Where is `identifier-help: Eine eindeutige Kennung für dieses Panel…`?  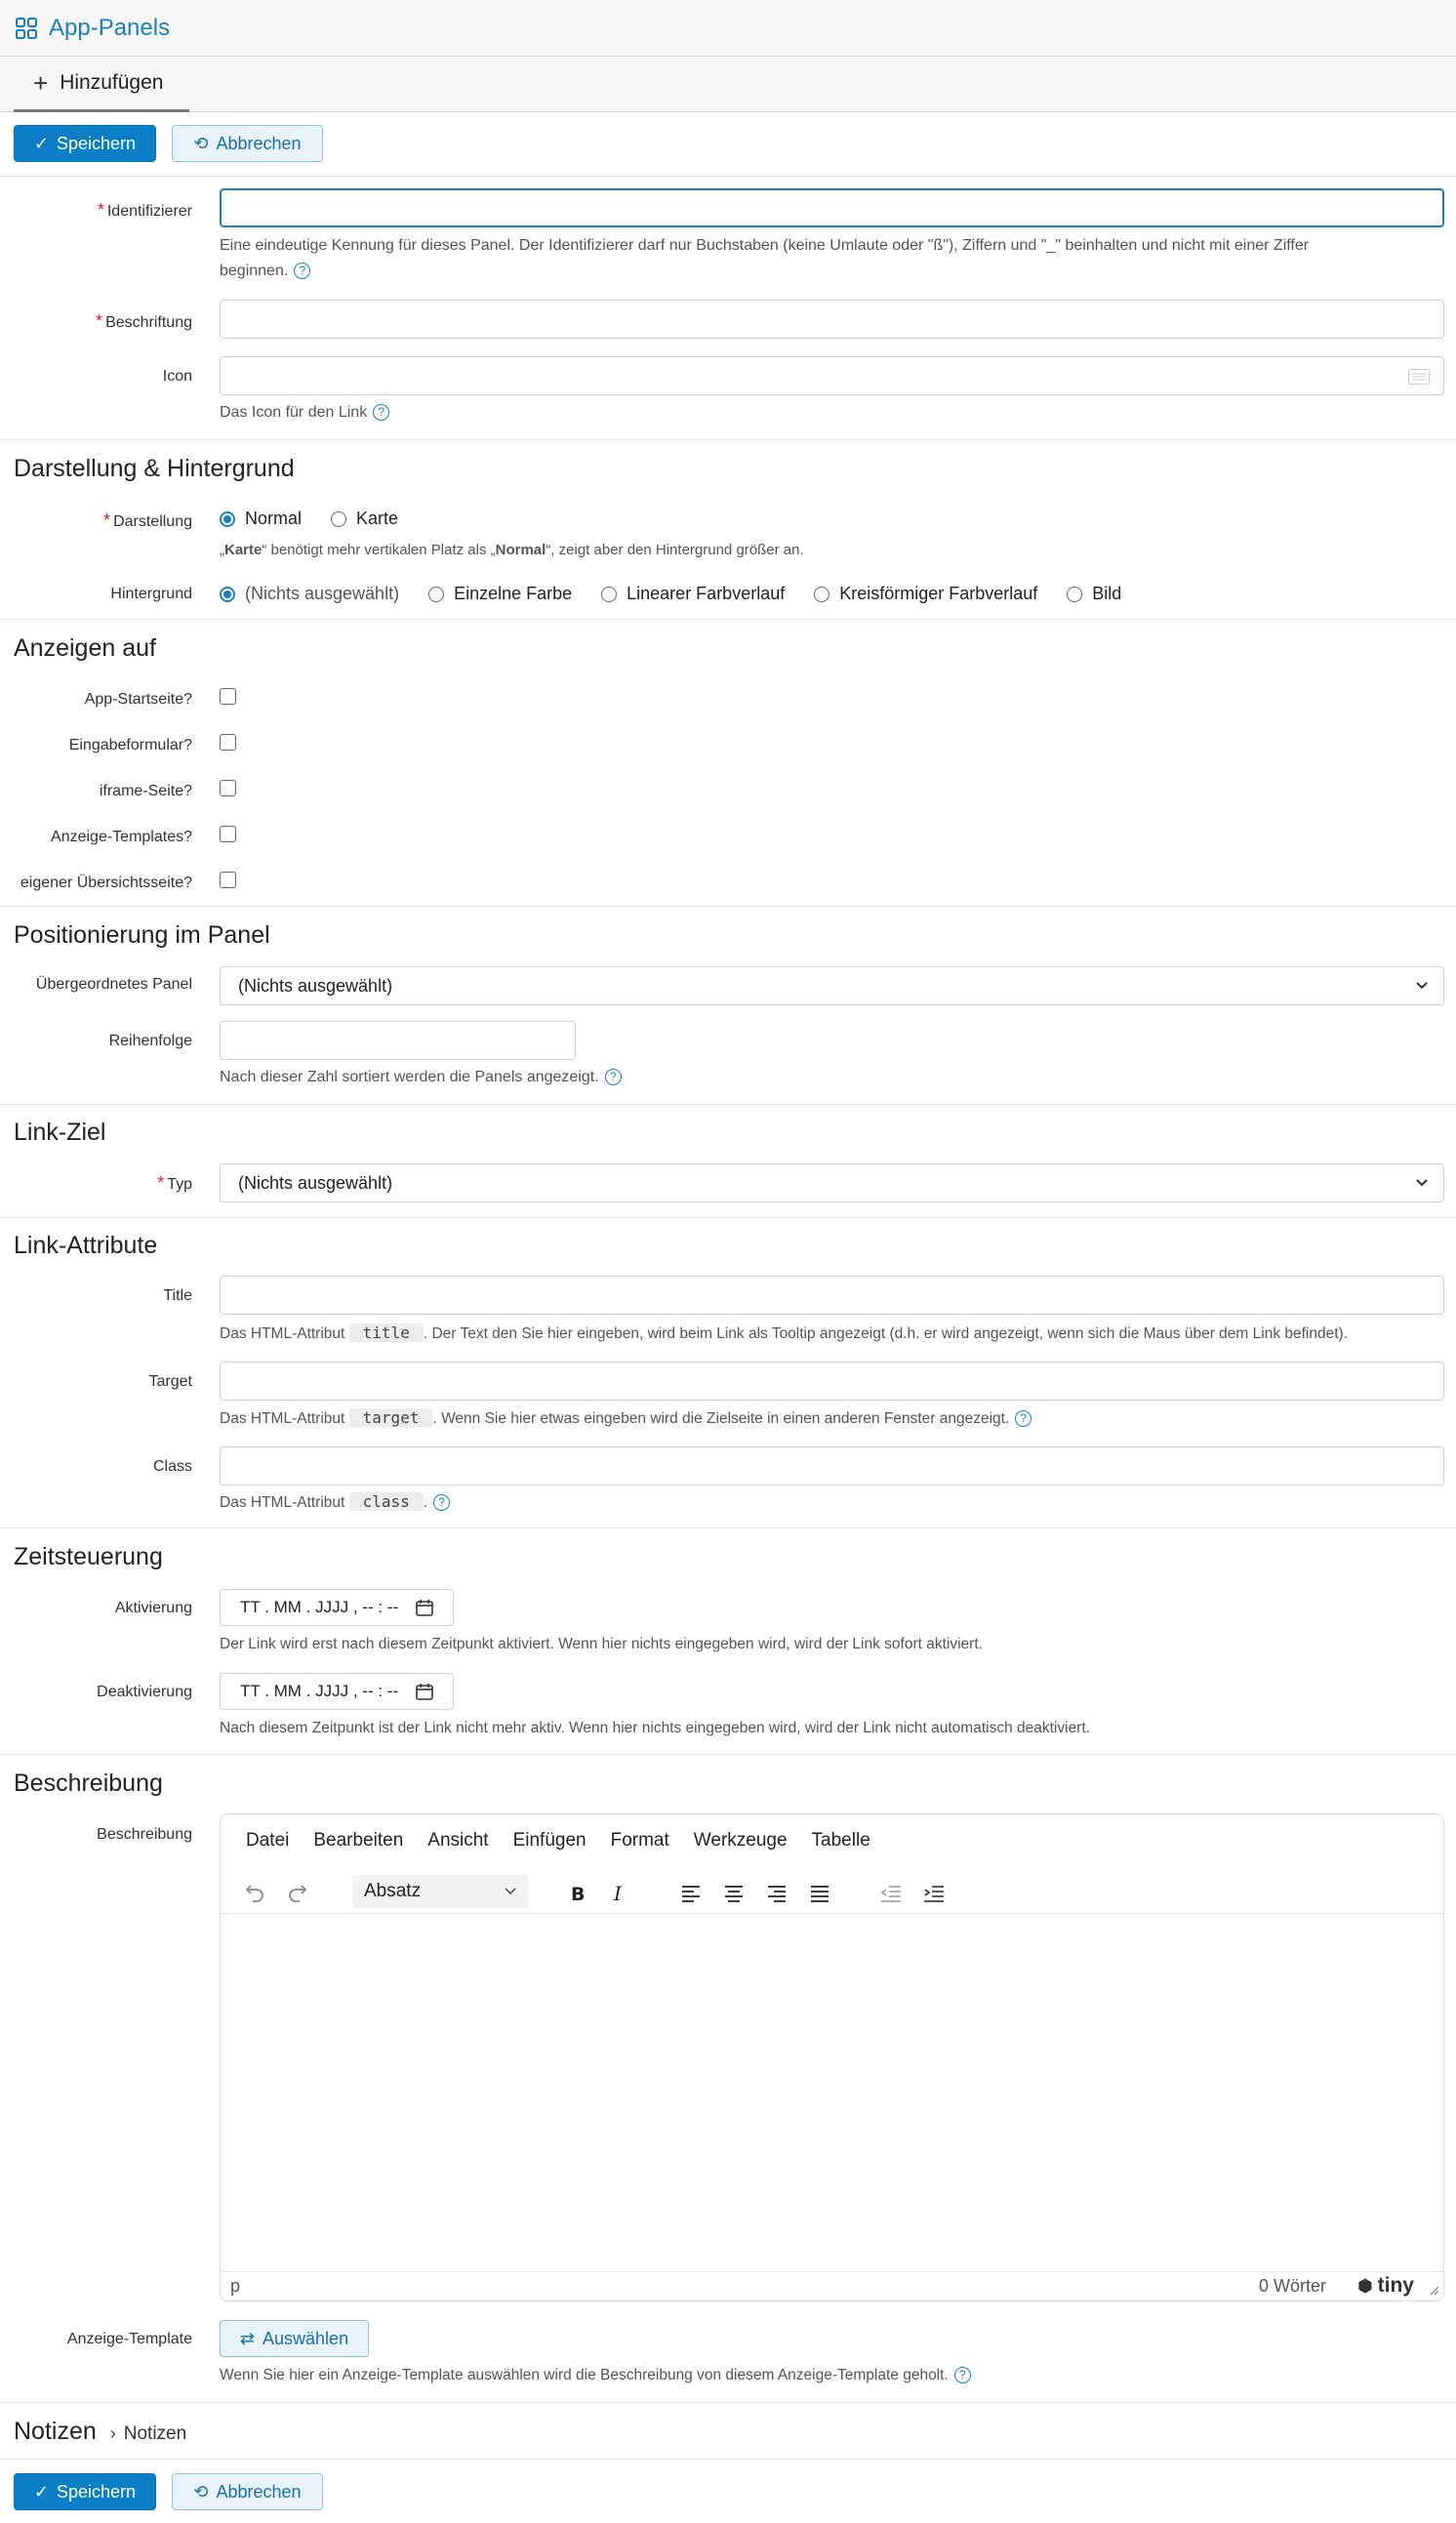 identifier-help: Eine eindeutige Kennung für dieses Panel… is located at coordinates (765, 258).